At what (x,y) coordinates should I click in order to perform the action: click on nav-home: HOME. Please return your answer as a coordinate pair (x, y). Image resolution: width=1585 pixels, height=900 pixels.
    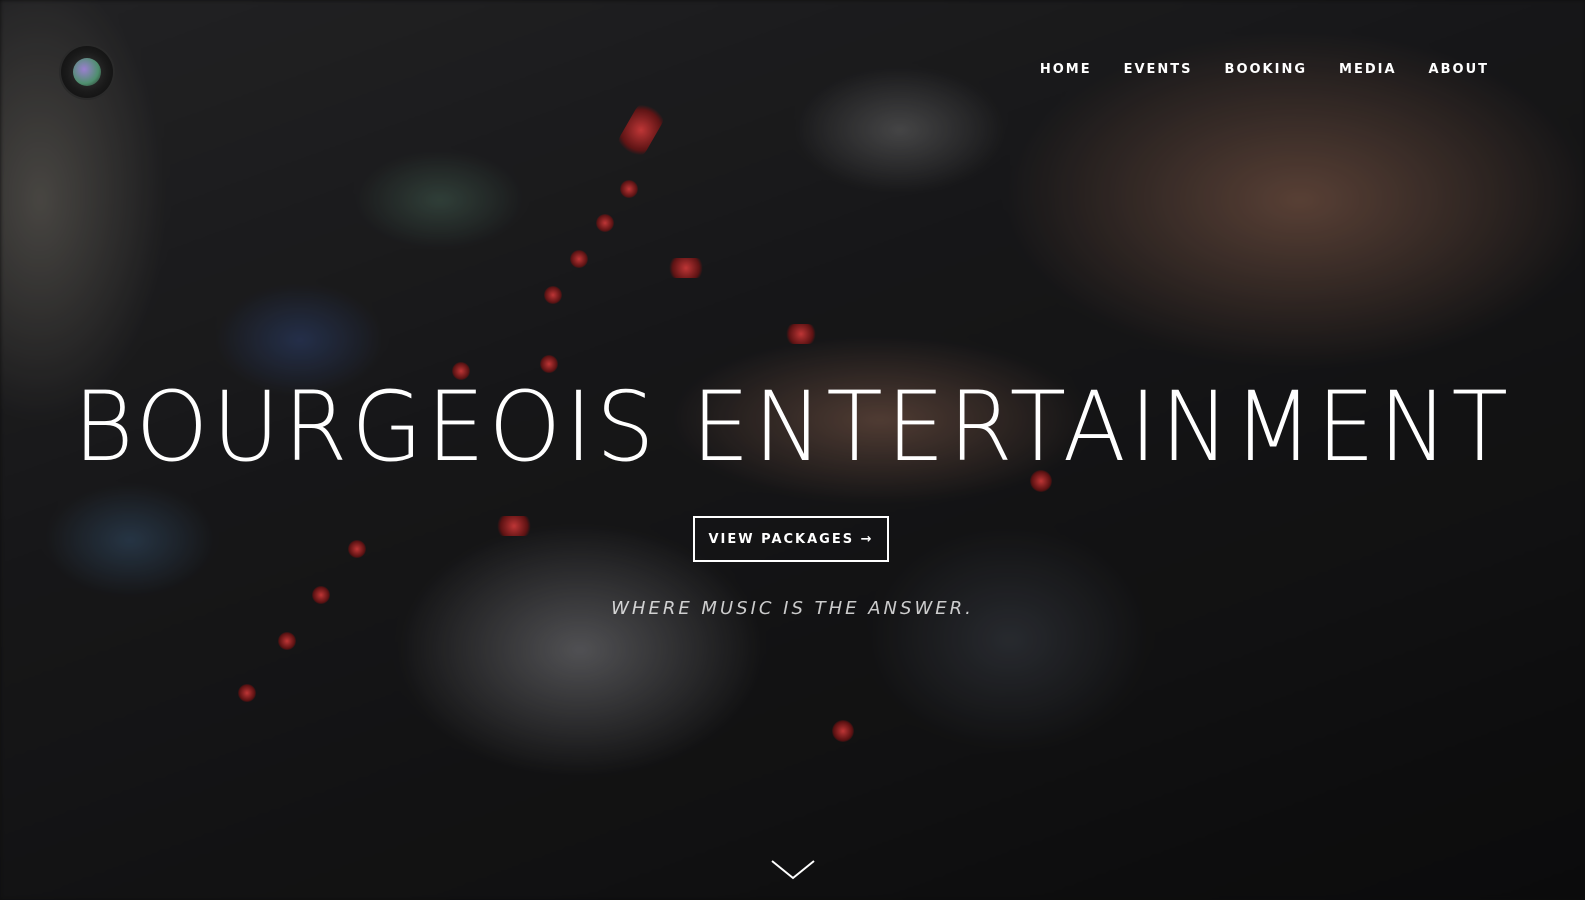
    Looking at the image, I should click on (1066, 69).